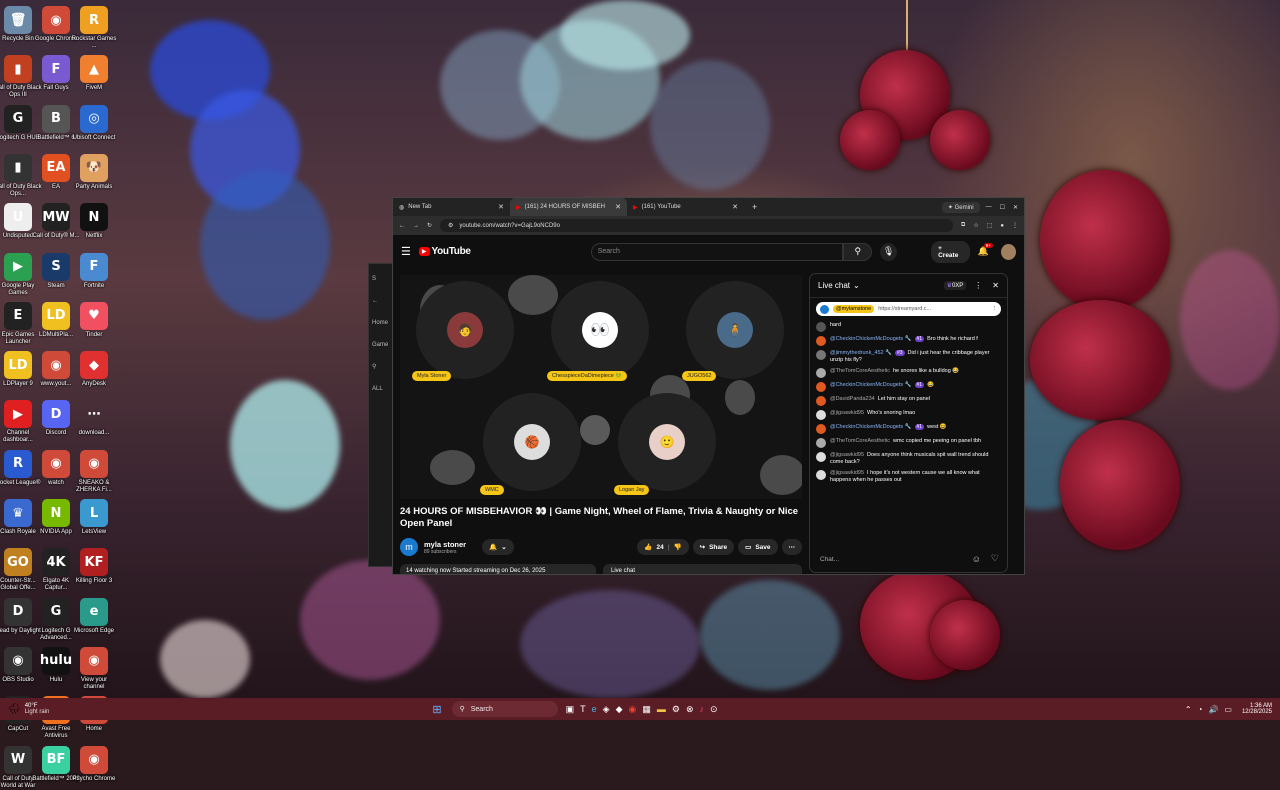 Image resolution: width=1280 pixels, height=790 pixels. Describe the element at coordinates (676, 709) in the screenshot. I see `settings-icon: ⚙` at that location.